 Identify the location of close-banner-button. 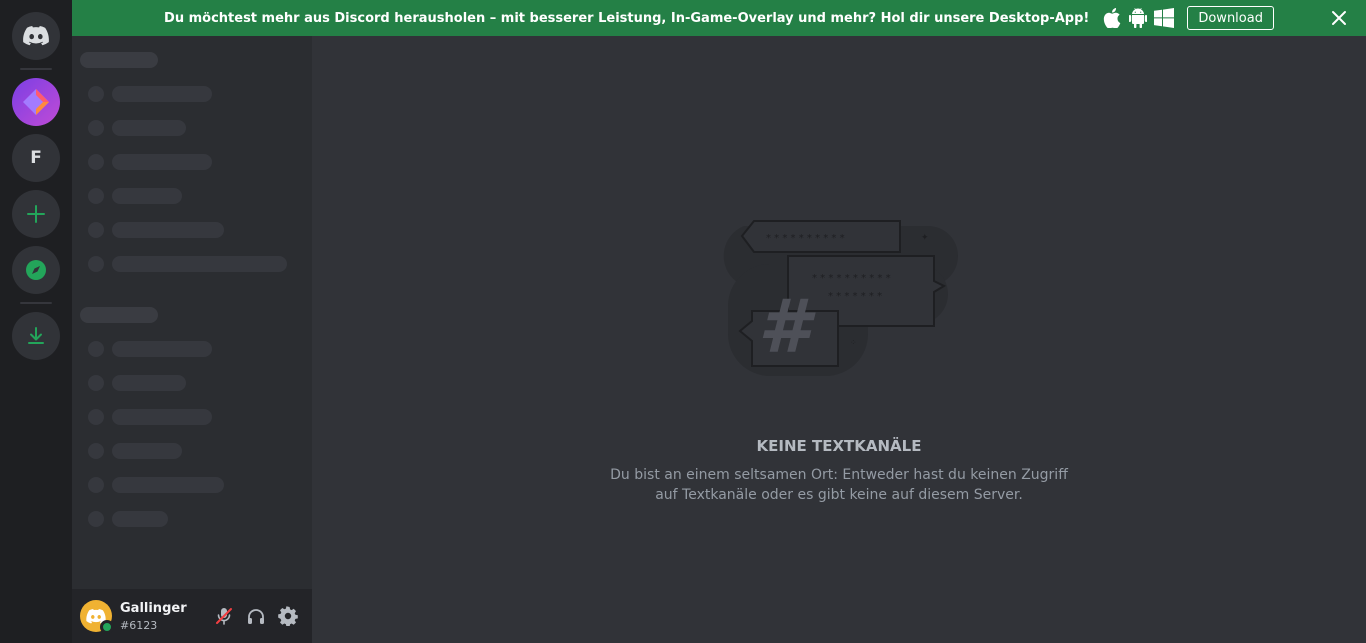
(1339, 18).